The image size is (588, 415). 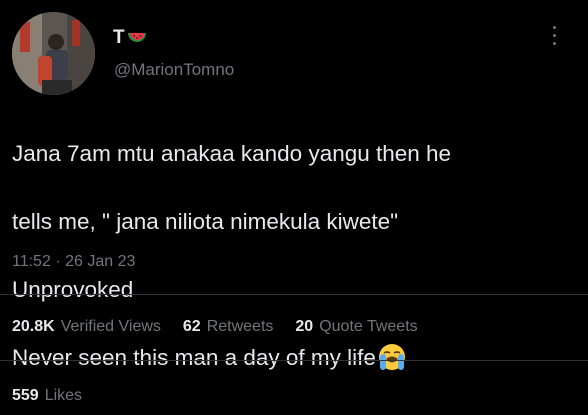 I want to click on watermelon-icon, so click(x=137, y=37).